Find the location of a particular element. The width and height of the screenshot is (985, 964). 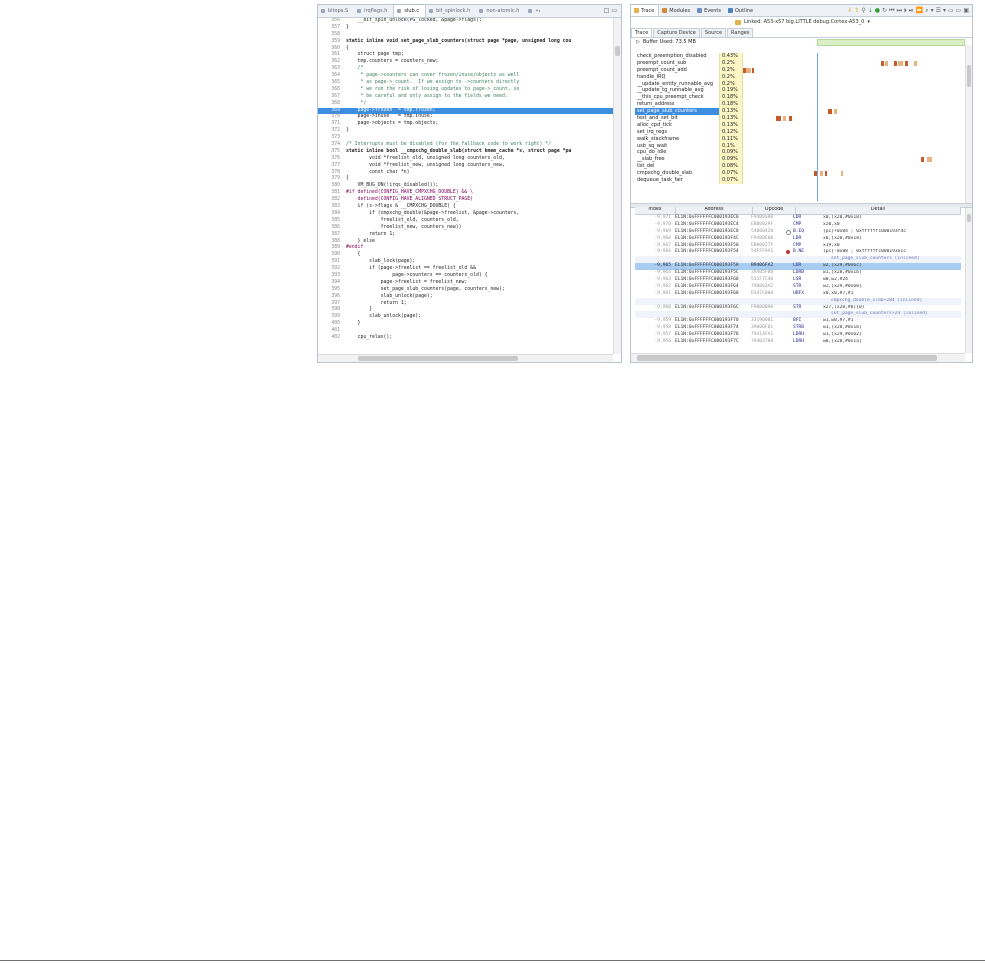

profile-row: cpu_do_idle 0.09% is located at coordinates (798, 153).